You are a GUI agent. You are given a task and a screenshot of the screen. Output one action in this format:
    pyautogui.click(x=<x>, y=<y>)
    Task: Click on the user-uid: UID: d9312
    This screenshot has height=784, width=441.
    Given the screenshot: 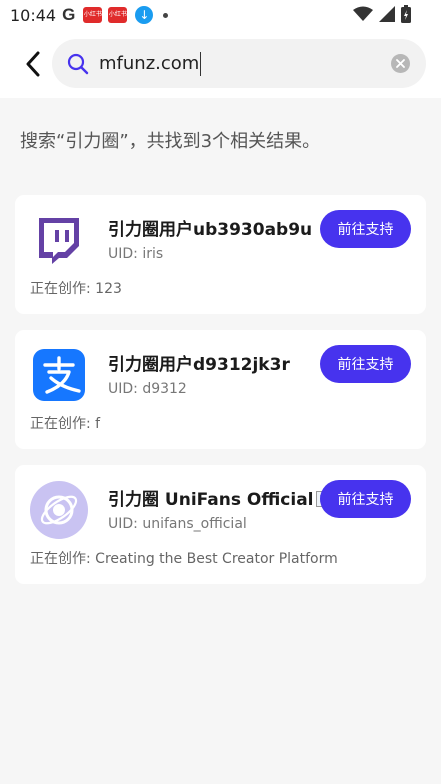 What is the action you would take?
    pyautogui.click(x=147, y=389)
    